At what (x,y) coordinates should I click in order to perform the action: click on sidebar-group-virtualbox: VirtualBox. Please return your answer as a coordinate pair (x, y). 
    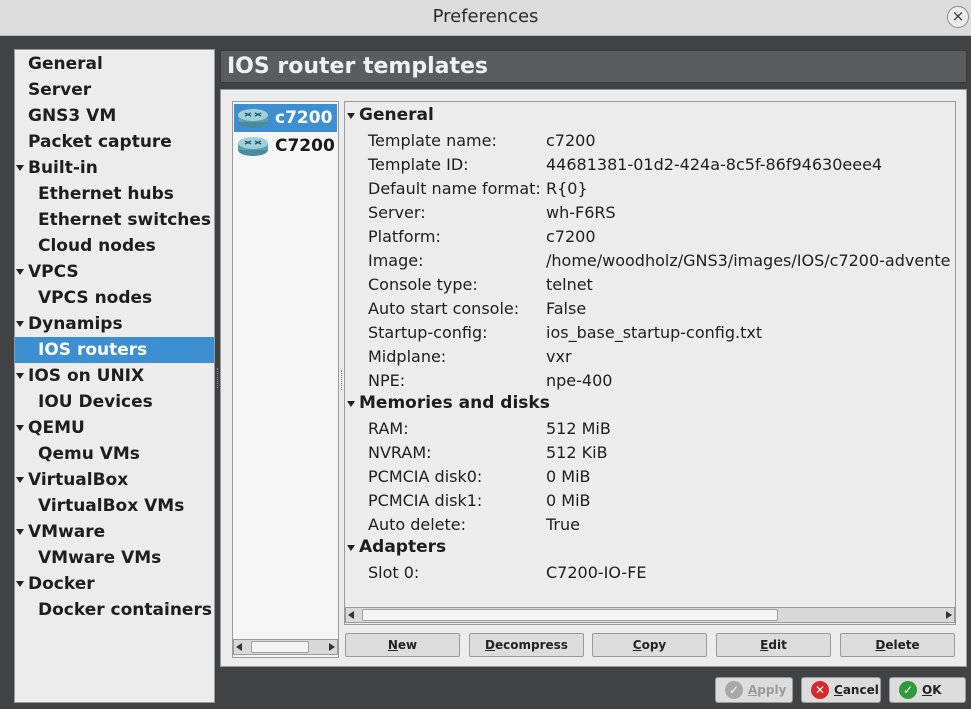
    Looking at the image, I should click on (114, 480).